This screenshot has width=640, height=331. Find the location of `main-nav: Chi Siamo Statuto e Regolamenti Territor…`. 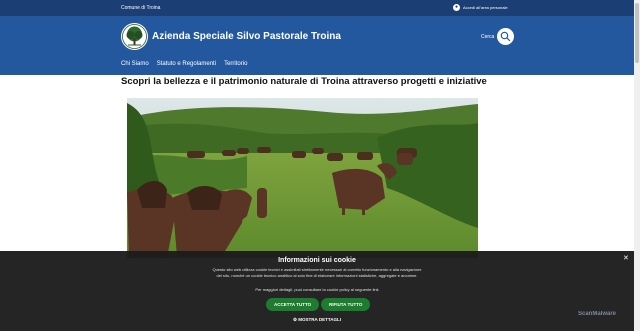

main-nav: Chi Siamo Statuto e Regolamenti Territor… is located at coordinates (184, 64).